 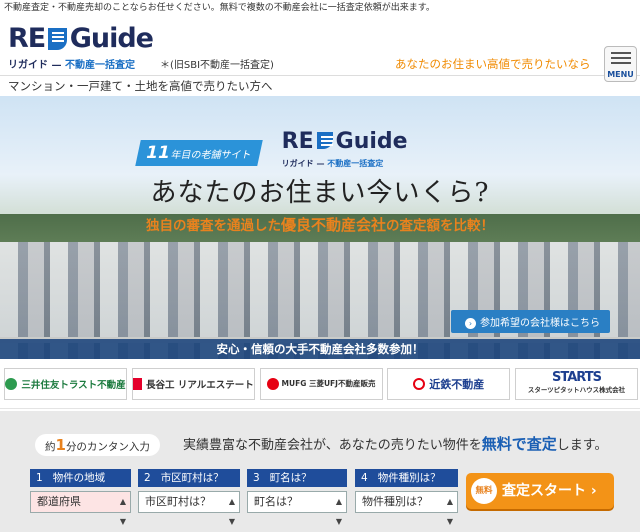 What do you see at coordinates (193, 383) in the screenshot?
I see `partner-logo-haseko: 長谷工 リアルエステート` at bounding box center [193, 383].